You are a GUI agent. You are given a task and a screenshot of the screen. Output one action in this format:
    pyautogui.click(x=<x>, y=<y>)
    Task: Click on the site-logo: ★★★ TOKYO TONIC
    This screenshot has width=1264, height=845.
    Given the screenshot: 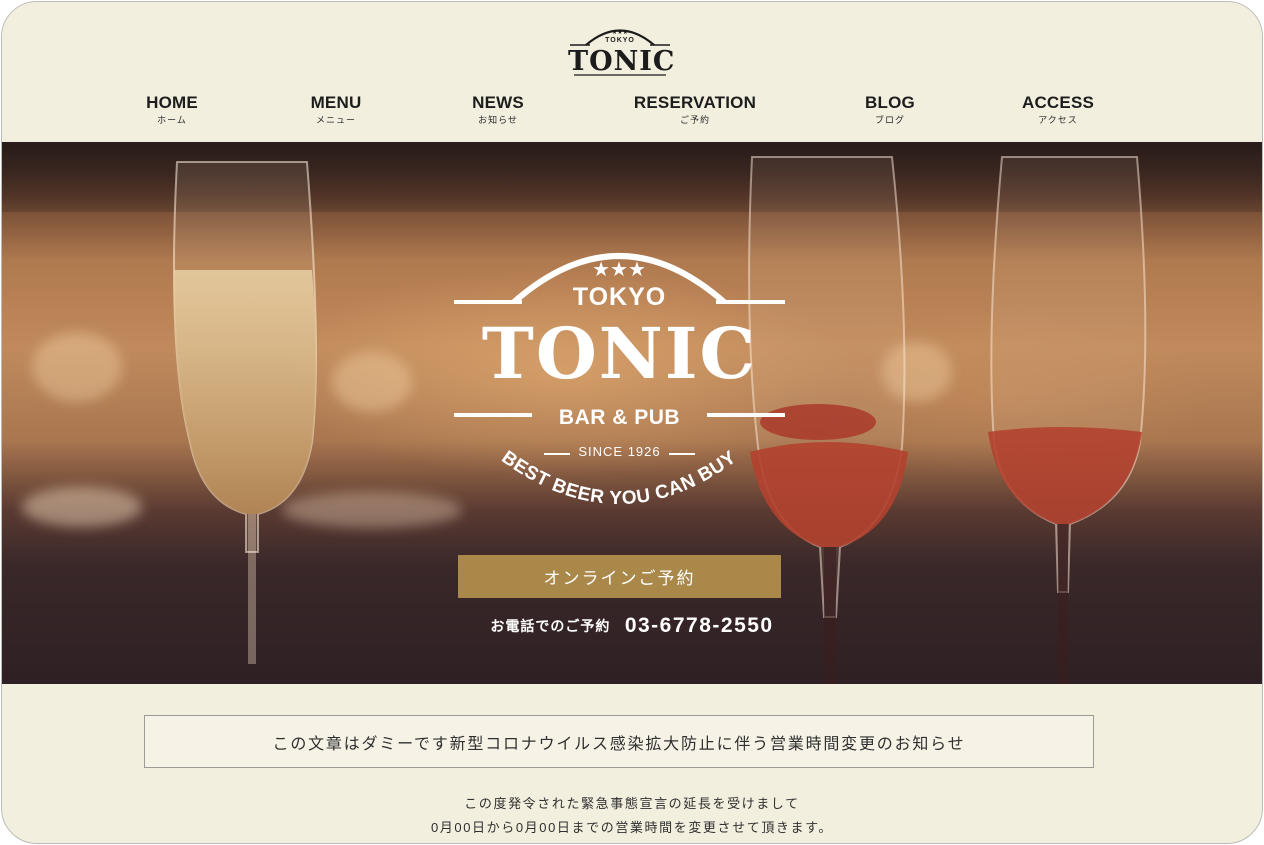 What is the action you would take?
    pyautogui.click(x=622, y=50)
    